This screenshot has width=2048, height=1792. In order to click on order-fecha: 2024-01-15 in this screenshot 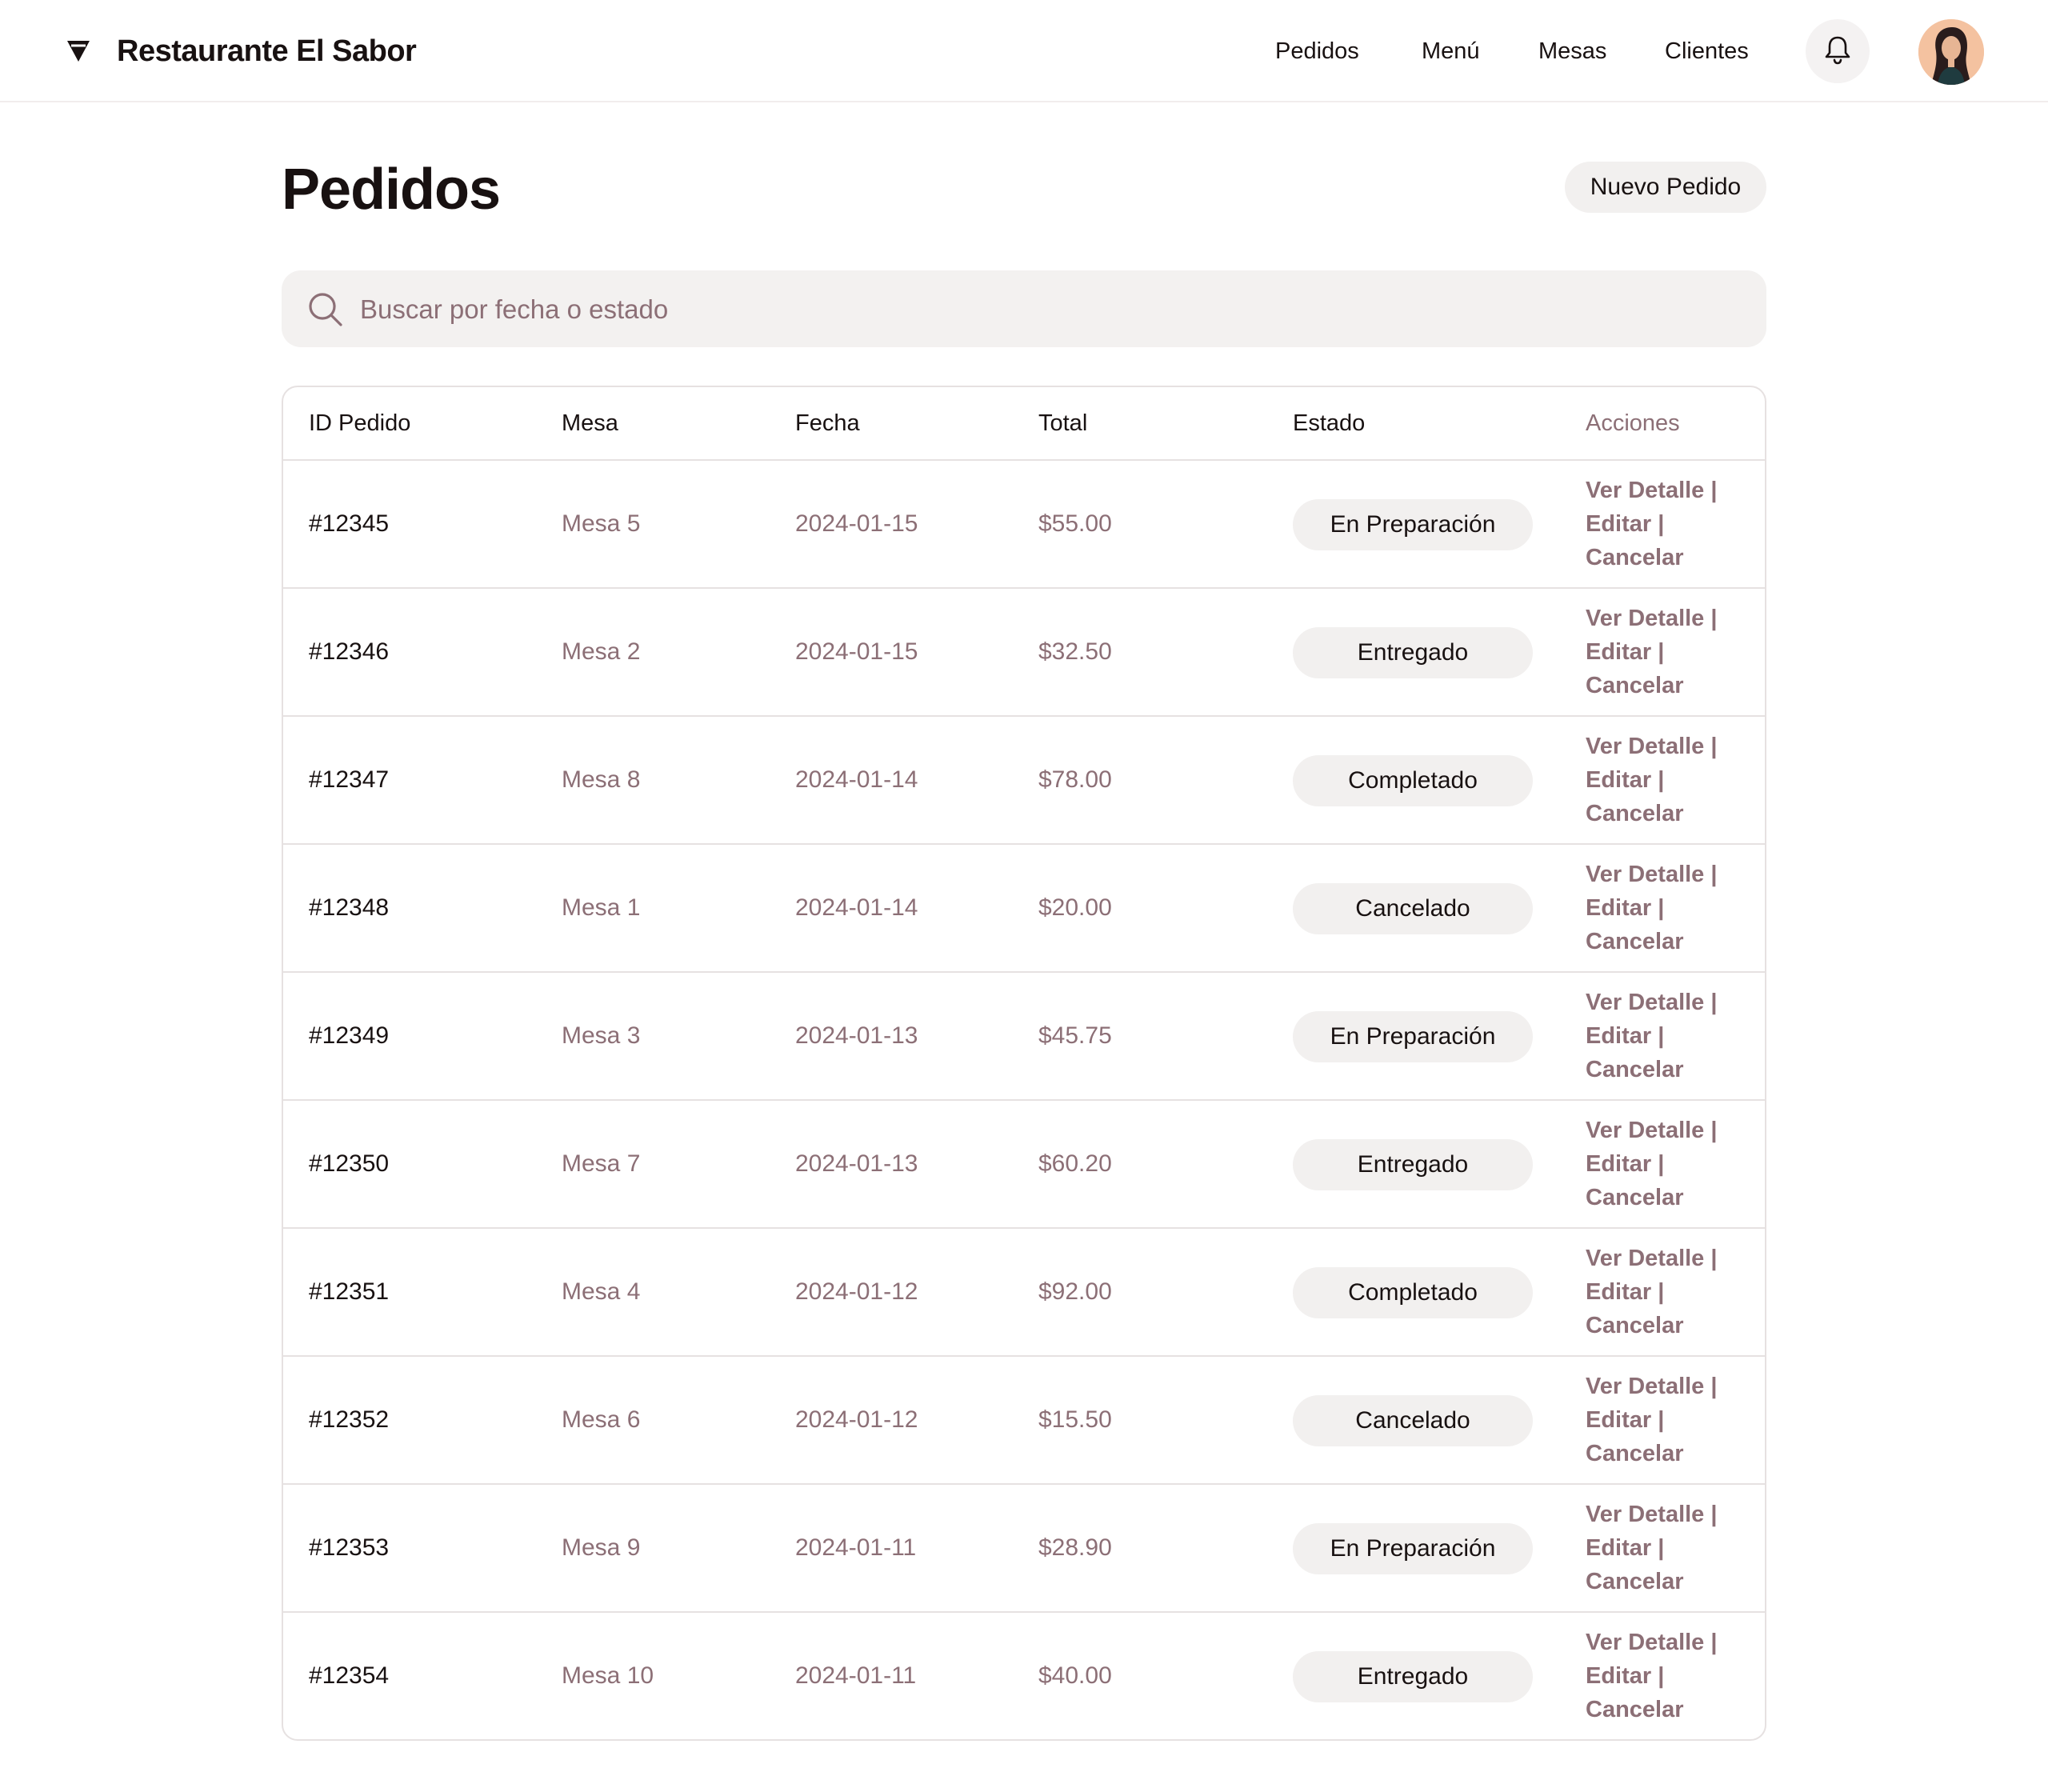, I will do `click(856, 651)`.